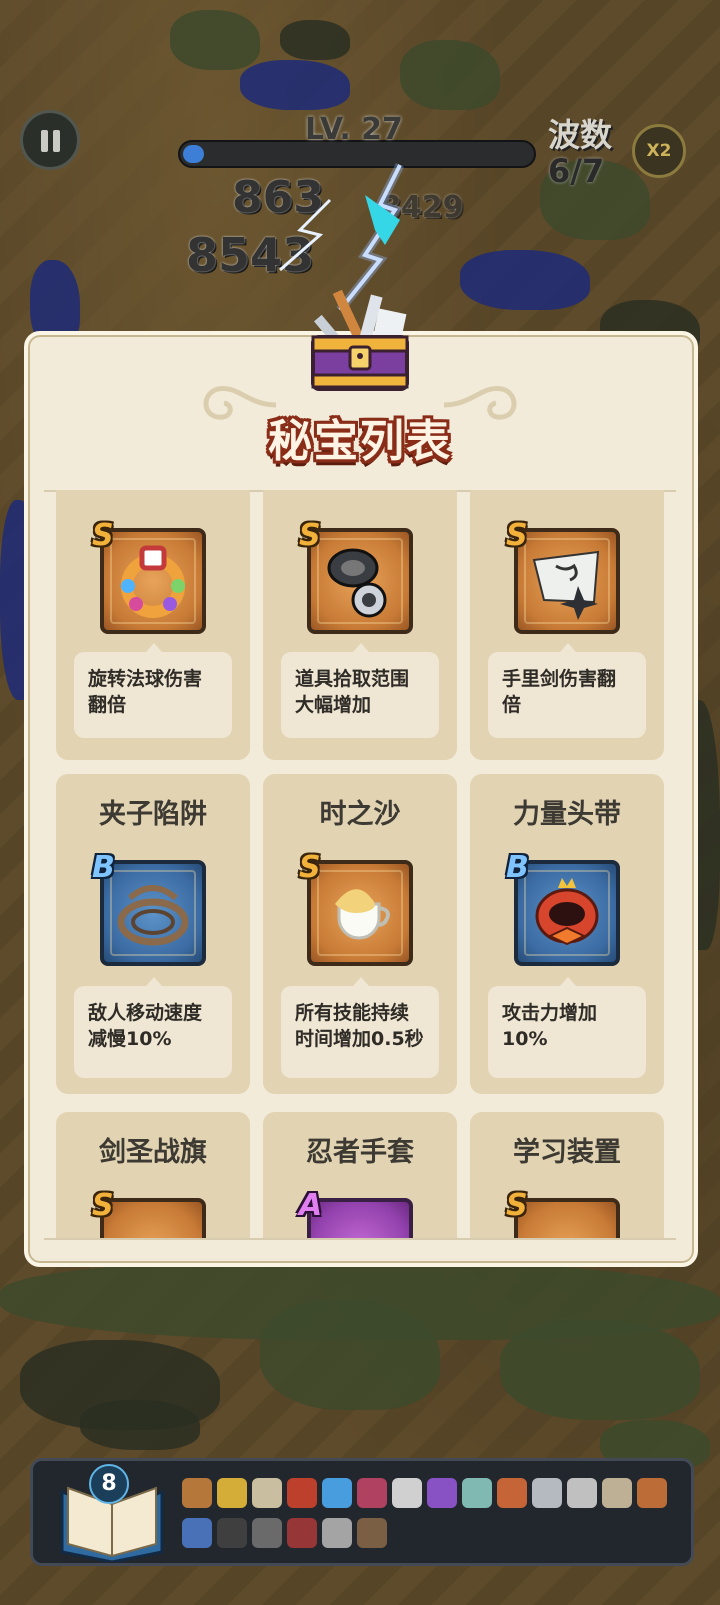 This screenshot has height=1605, width=720. I want to click on ring-icon, so click(512, 1493).